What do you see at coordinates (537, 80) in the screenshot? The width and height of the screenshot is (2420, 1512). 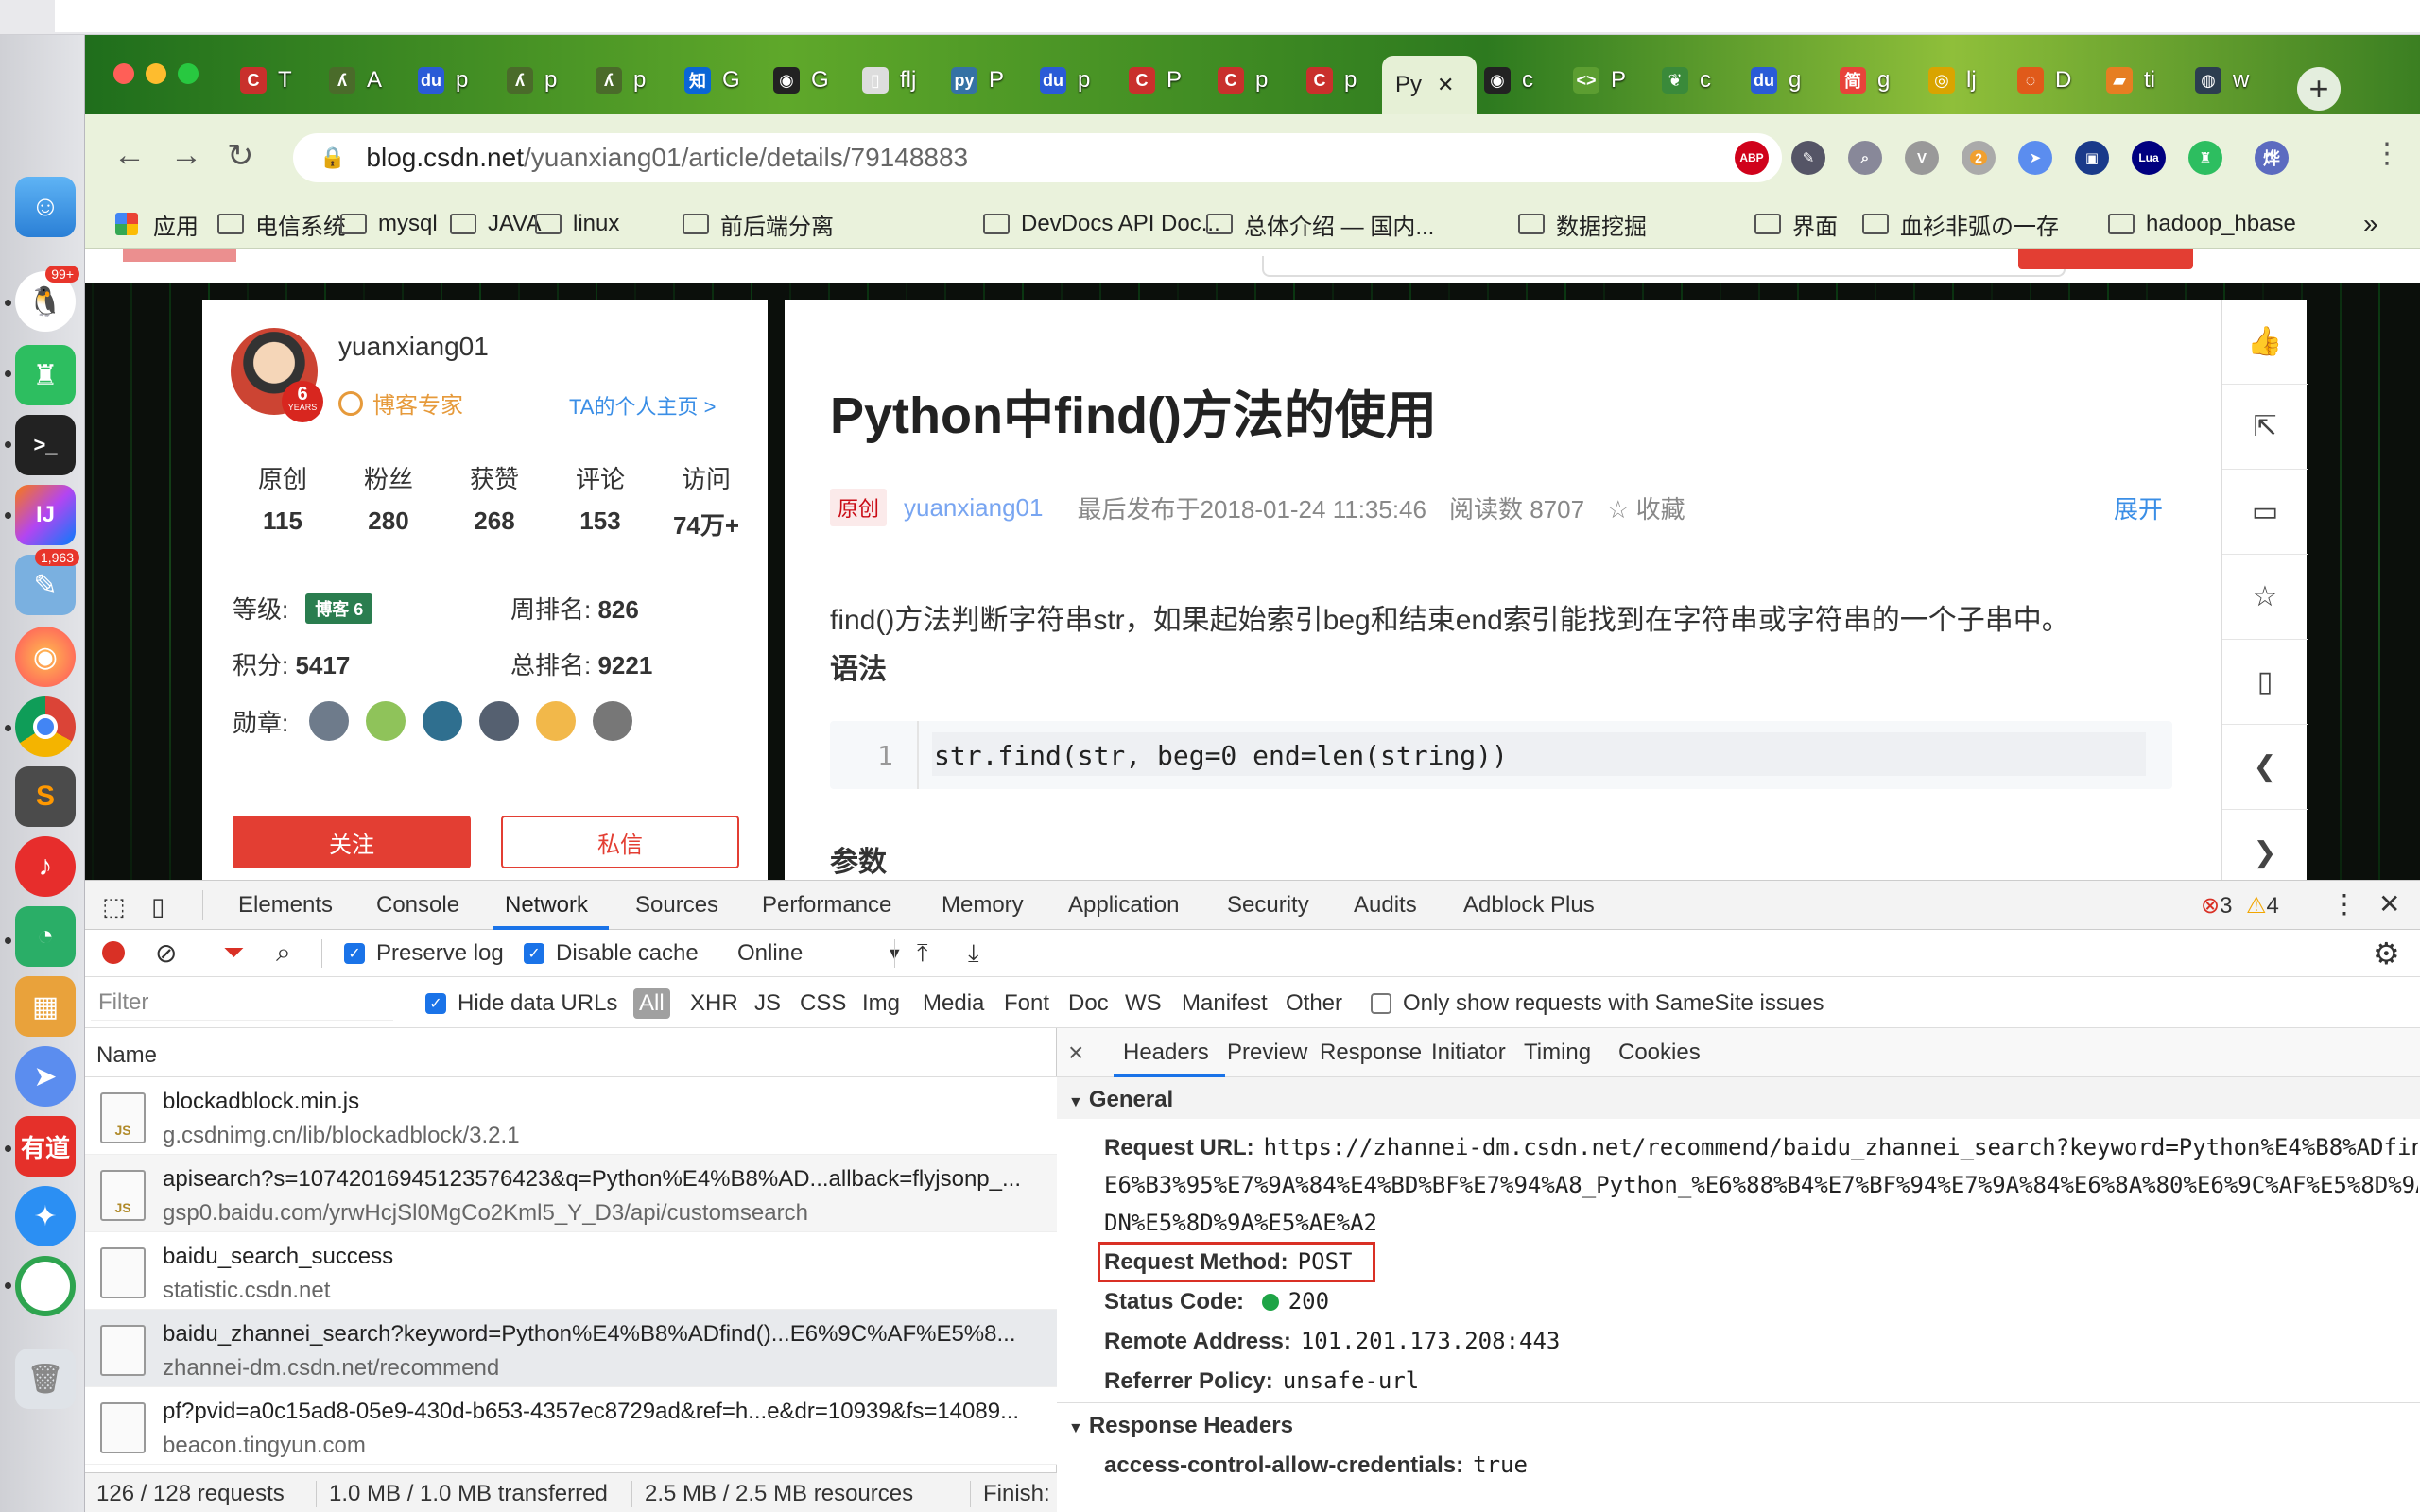 I see `browser-tab: ʎp` at bounding box center [537, 80].